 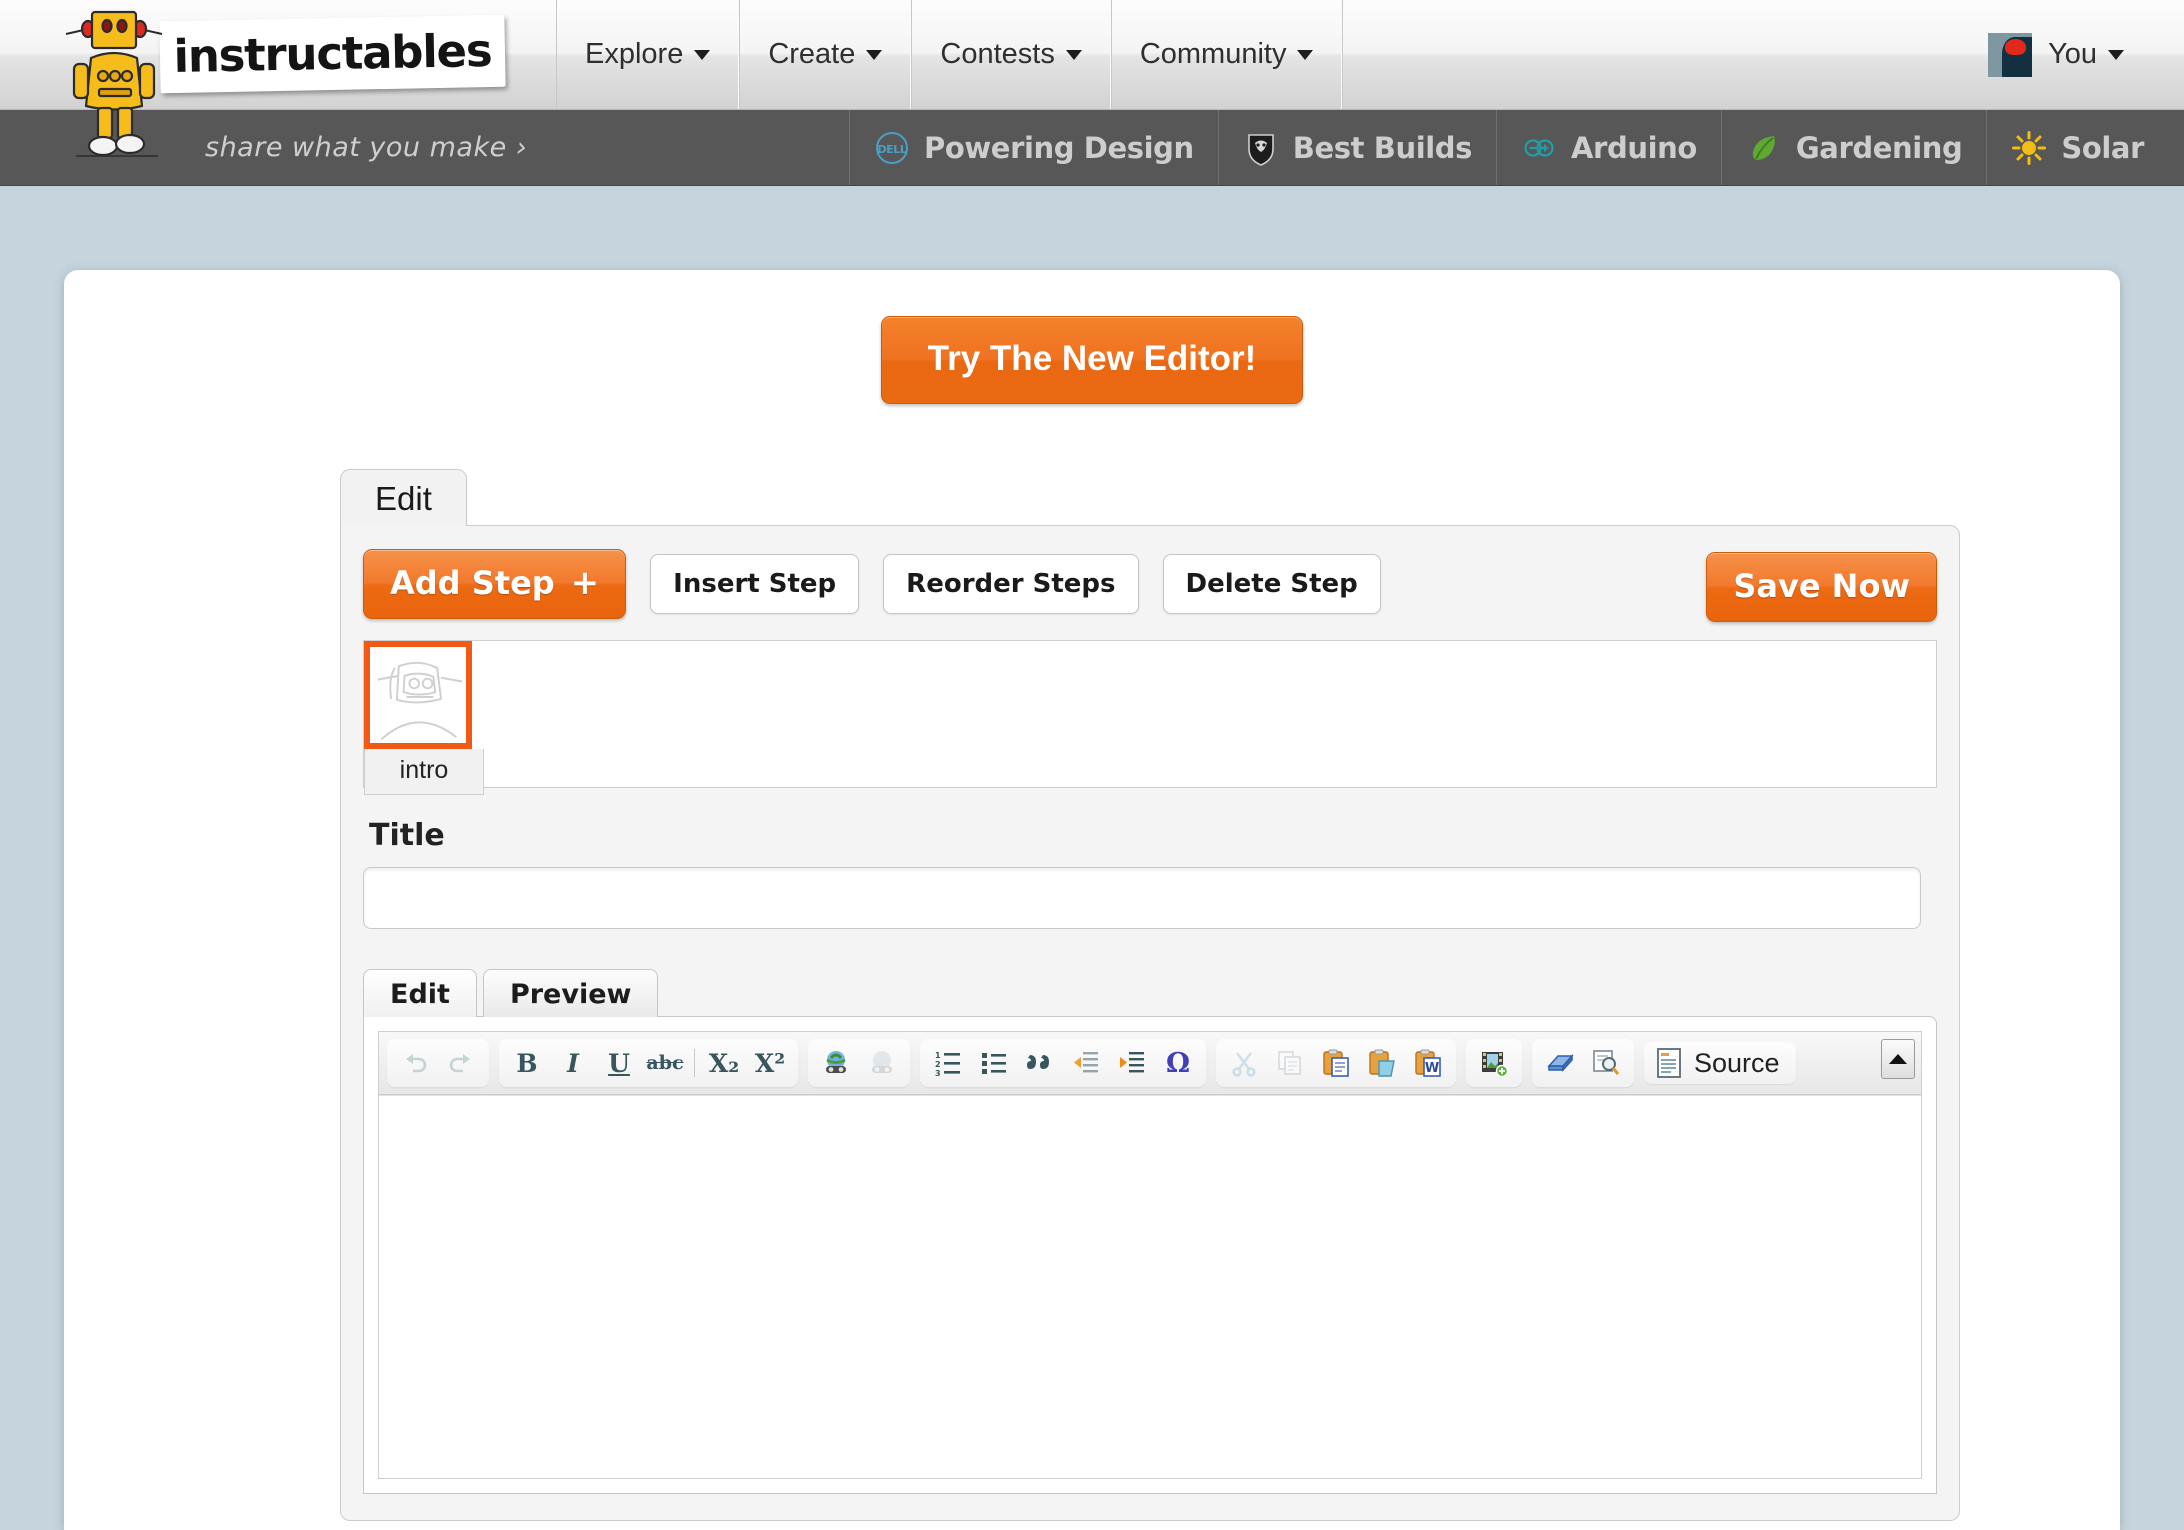 What do you see at coordinates (1244, 1063) in the screenshot?
I see `cut-icon` at bounding box center [1244, 1063].